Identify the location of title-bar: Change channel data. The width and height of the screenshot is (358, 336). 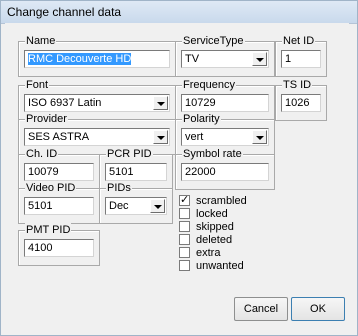
(179, 12).